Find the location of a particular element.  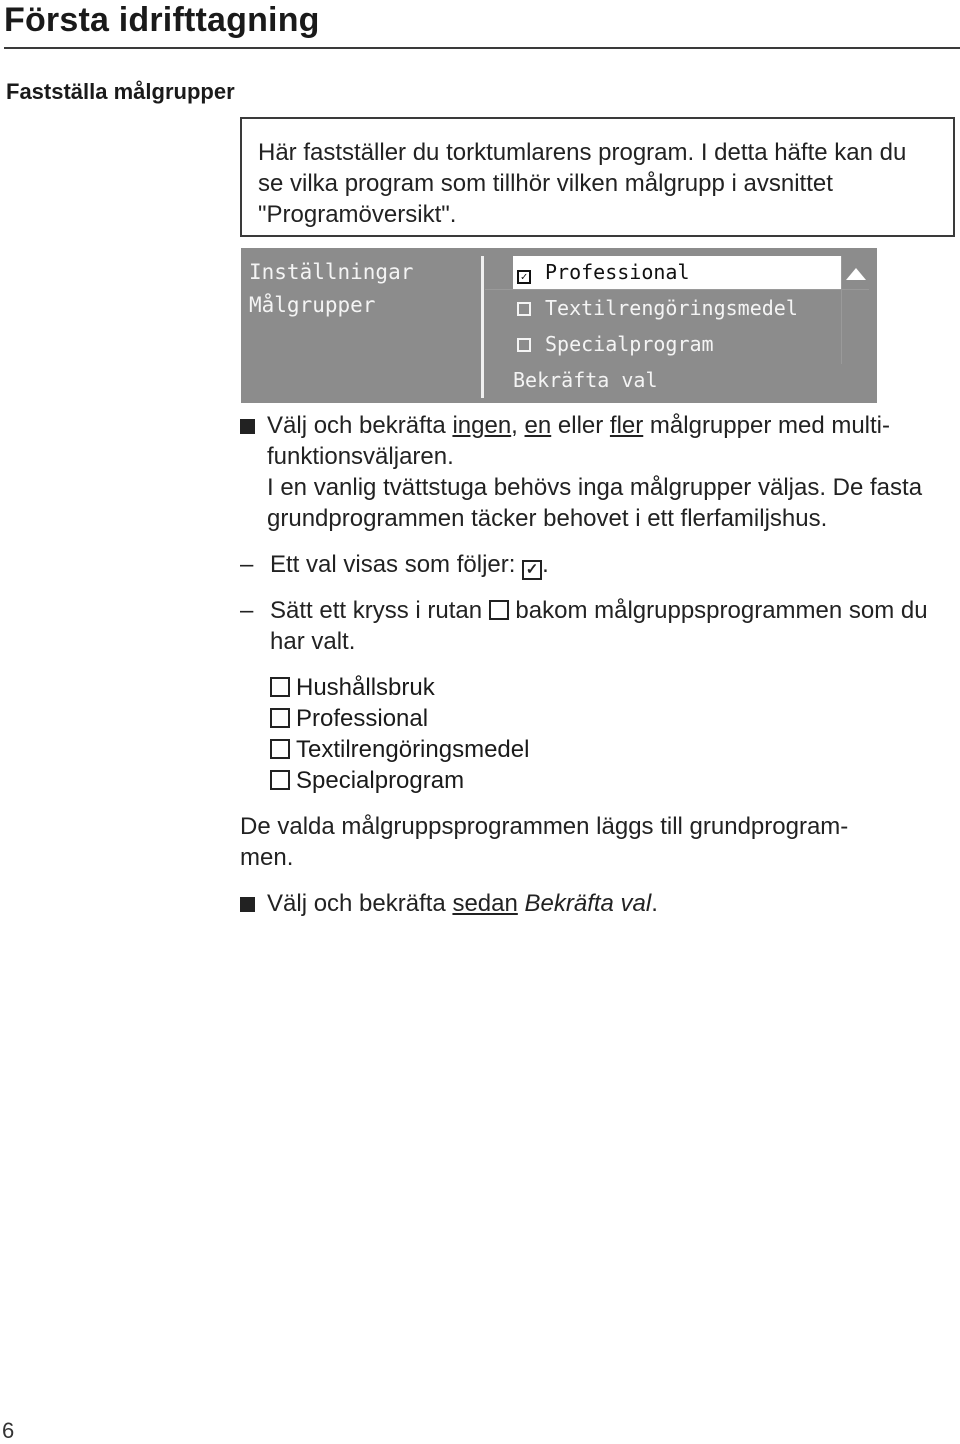

checklist-item-household: Hushållsbruk is located at coordinates (352, 687).